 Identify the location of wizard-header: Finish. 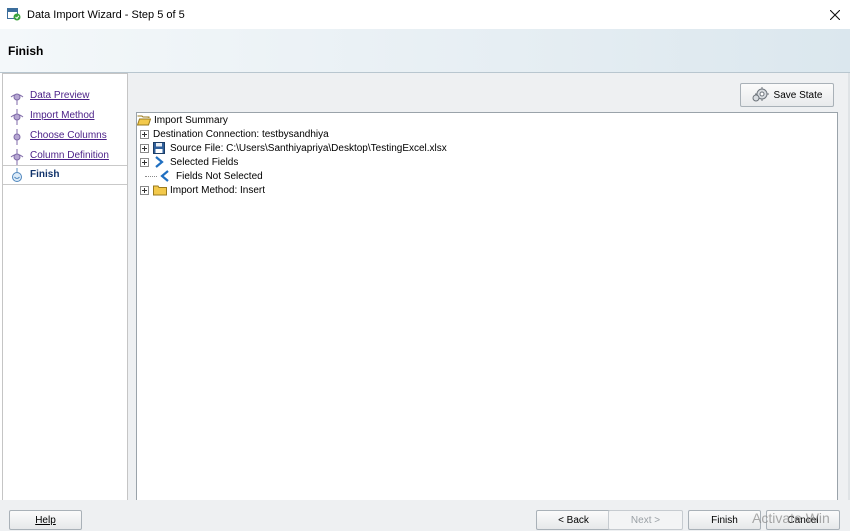
(425, 51).